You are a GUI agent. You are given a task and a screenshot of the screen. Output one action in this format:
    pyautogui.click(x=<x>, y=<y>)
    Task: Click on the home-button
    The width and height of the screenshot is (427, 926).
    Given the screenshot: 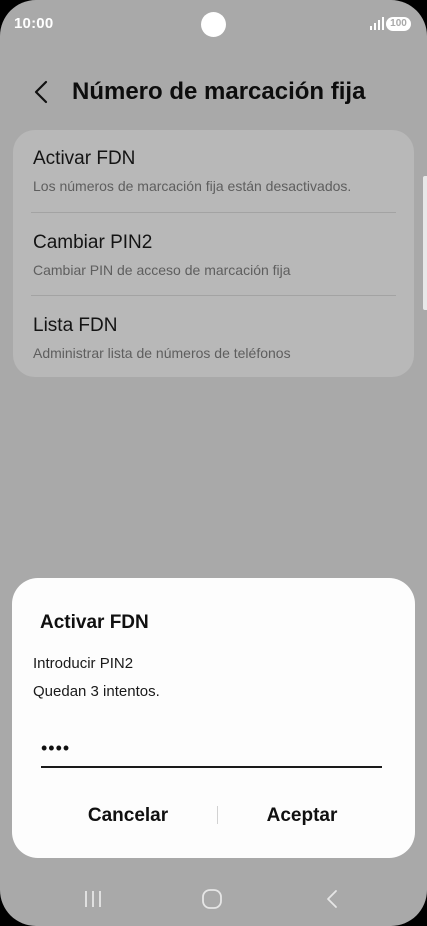 What is the action you would take?
    pyautogui.click(x=212, y=899)
    